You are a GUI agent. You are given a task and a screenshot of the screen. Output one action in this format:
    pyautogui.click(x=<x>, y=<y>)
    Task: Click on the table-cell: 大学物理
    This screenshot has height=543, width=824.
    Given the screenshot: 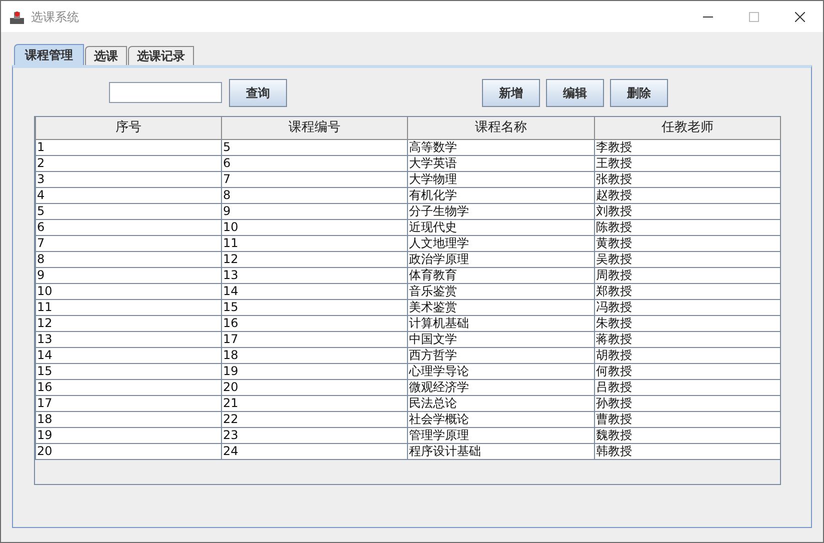 What is the action you would take?
    pyautogui.click(x=501, y=179)
    